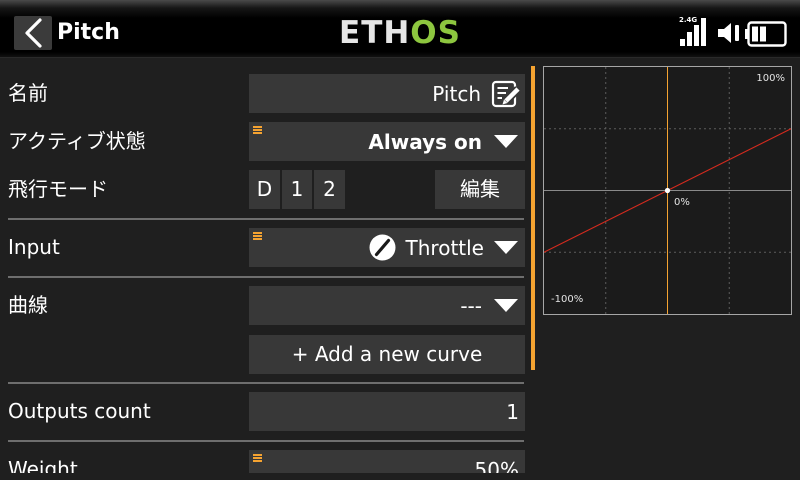 This screenshot has width=800, height=480. Describe the element at coordinates (456, 93) in the screenshot. I see `name-value: Pitch` at that location.